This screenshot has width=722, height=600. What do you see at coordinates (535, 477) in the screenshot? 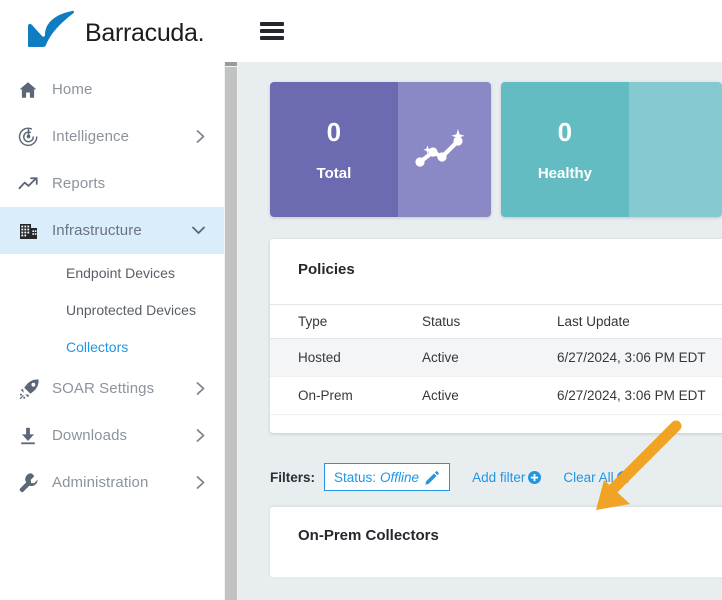
I see `plus-circle-icon` at bounding box center [535, 477].